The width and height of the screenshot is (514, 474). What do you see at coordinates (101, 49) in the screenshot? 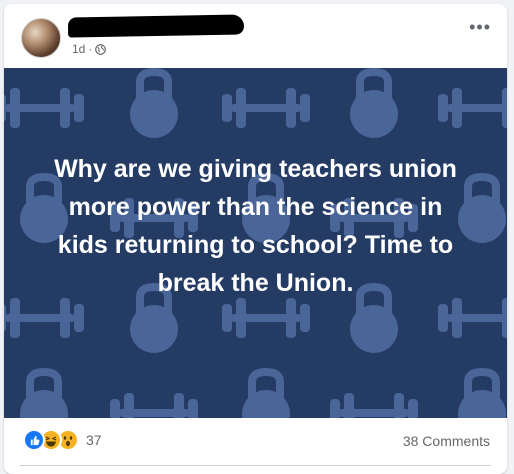
I see `globe-icon` at bounding box center [101, 49].